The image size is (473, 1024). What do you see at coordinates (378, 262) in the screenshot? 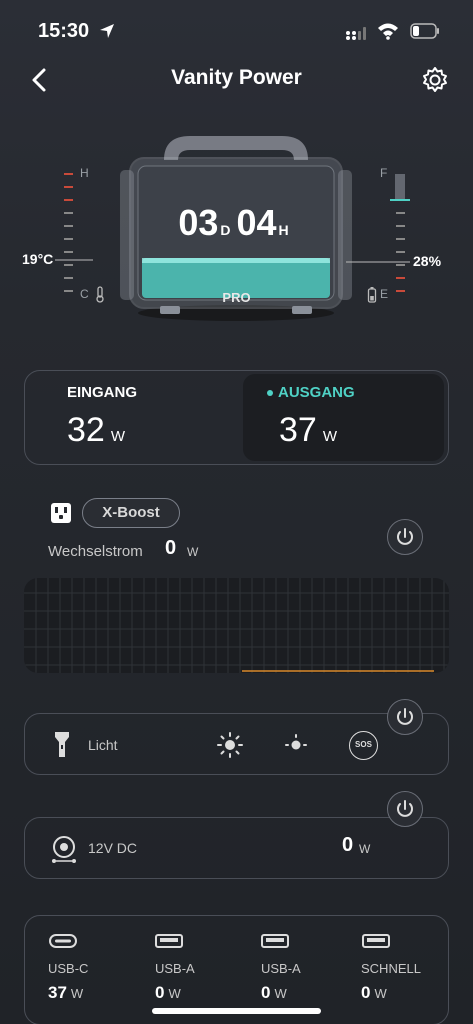
I see `battery-pointer-line` at bounding box center [378, 262].